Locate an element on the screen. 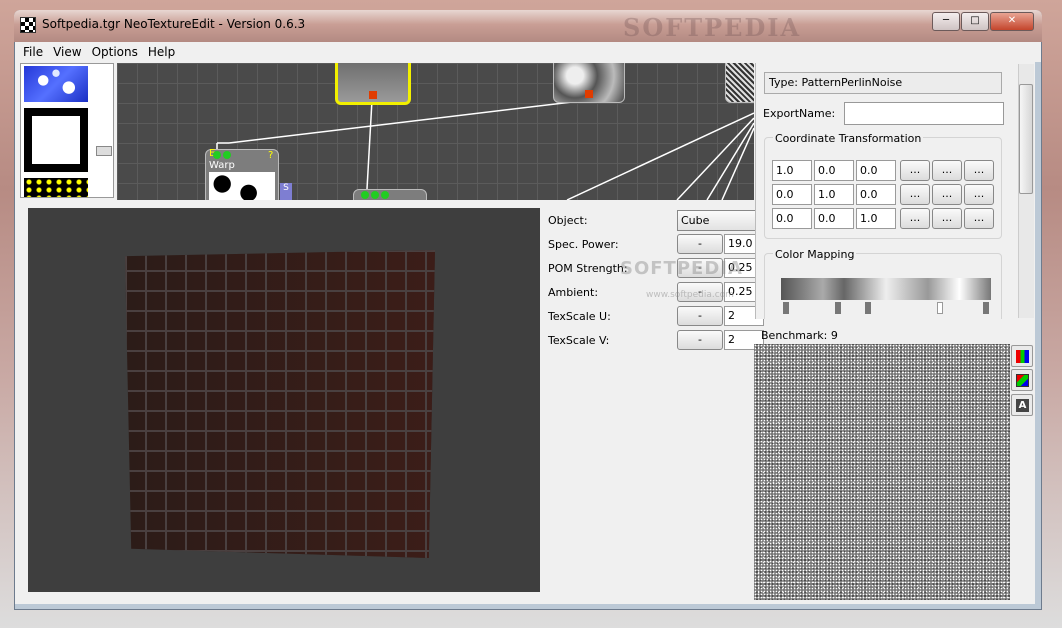 The width and height of the screenshot is (1062, 628). node-help-icon: ? is located at coordinates (270, 155).